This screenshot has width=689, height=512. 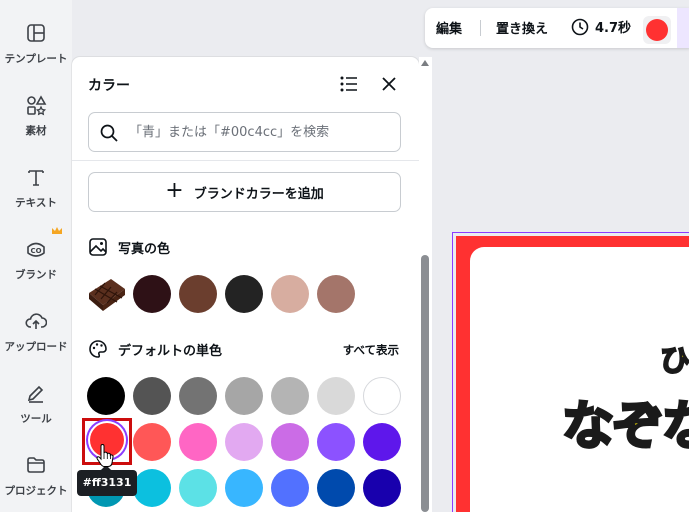 What do you see at coordinates (480, 28) in the screenshot?
I see `toolbar-divider` at bounding box center [480, 28].